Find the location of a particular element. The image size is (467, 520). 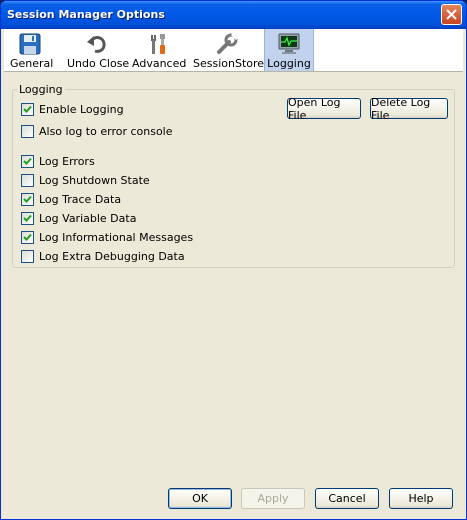

error-console-checkbox: Also log to error console is located at coordinates (97, 131).